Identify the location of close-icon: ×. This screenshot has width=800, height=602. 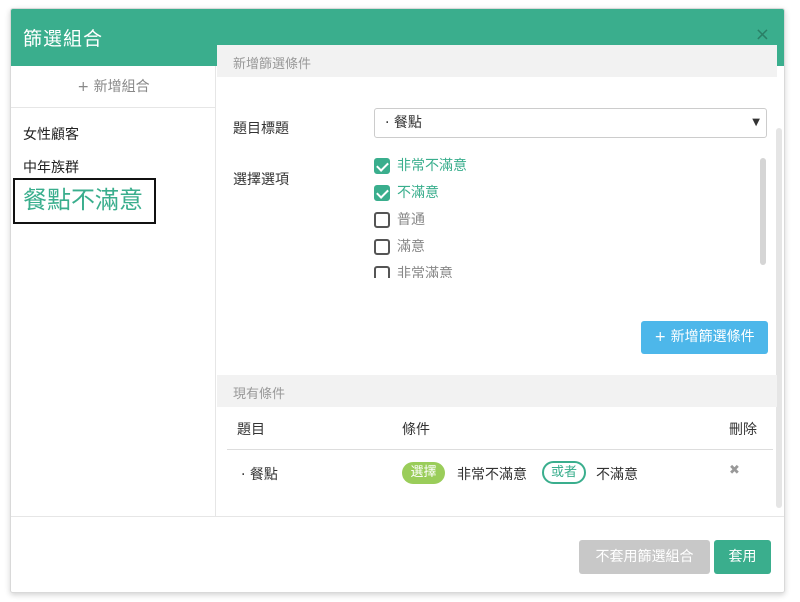
(762, 34).